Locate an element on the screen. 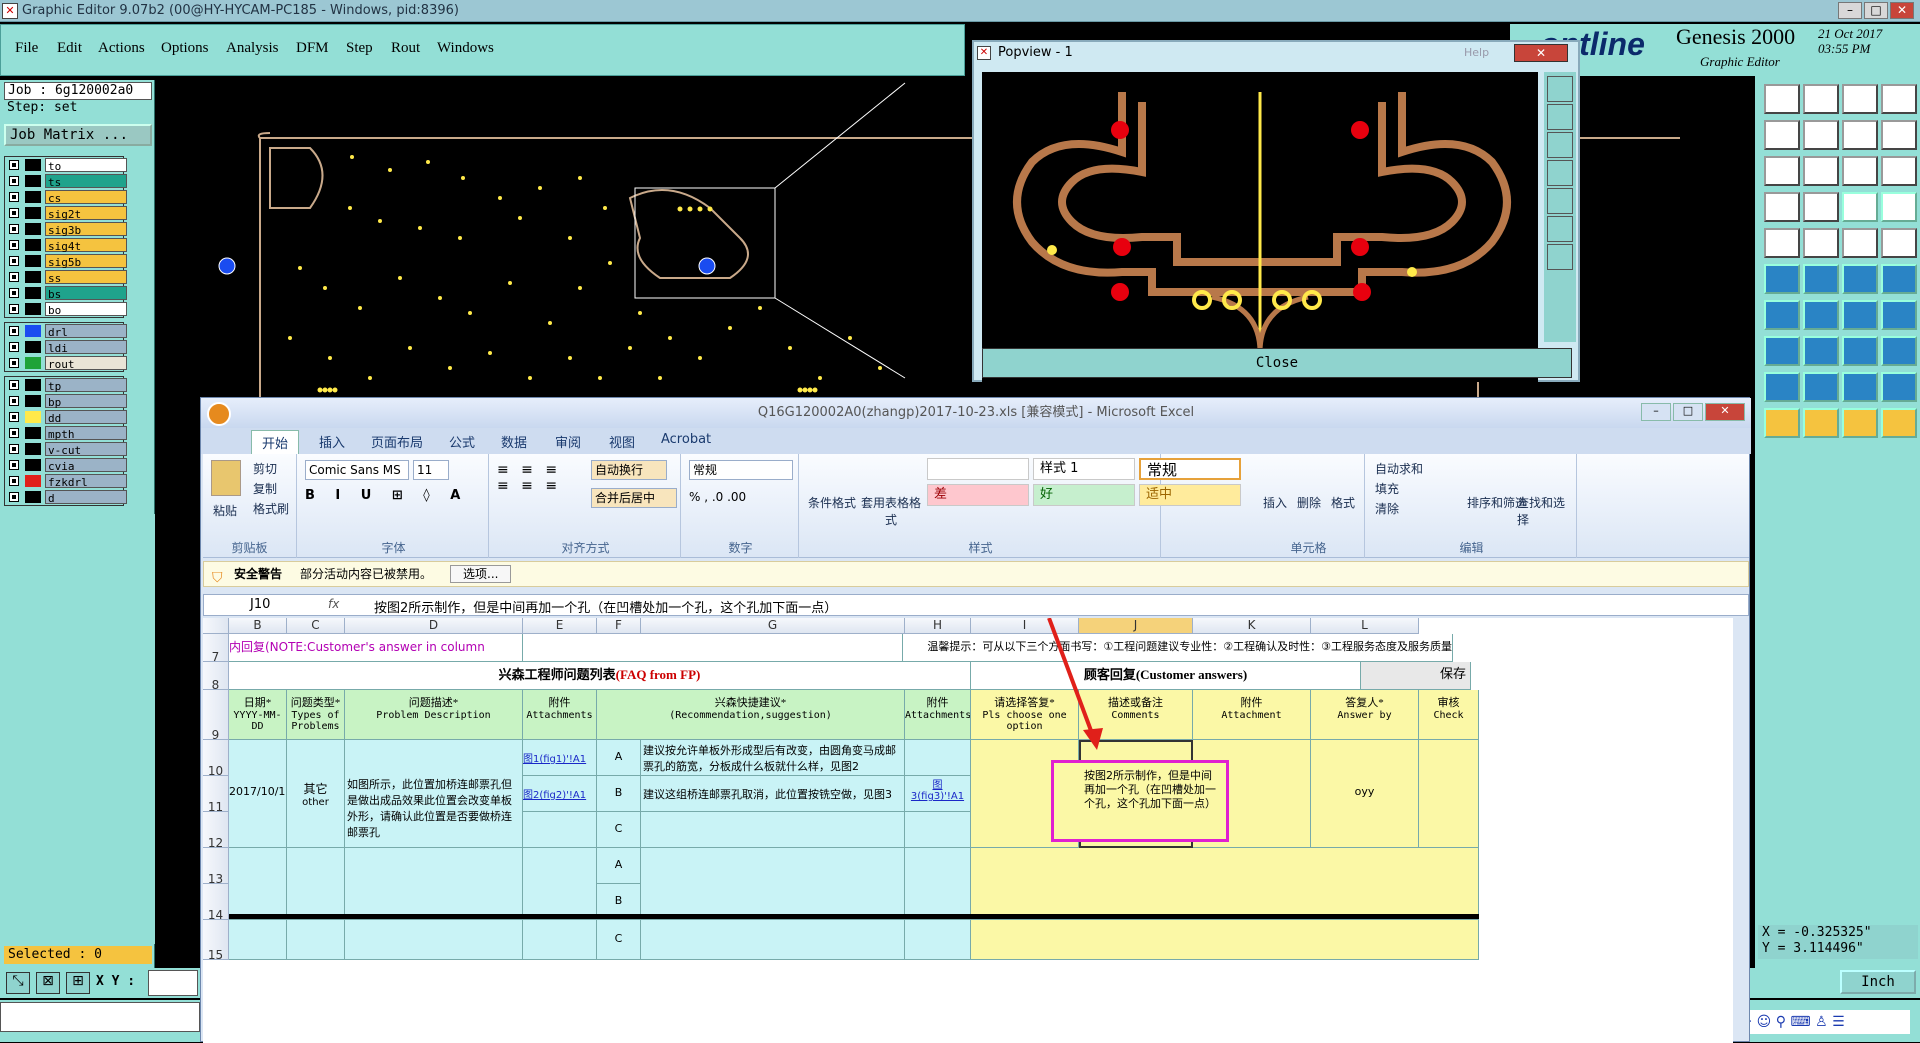  attachment-b-link: 图2(fig2)'!A1 is located at coordinates (560, 794).